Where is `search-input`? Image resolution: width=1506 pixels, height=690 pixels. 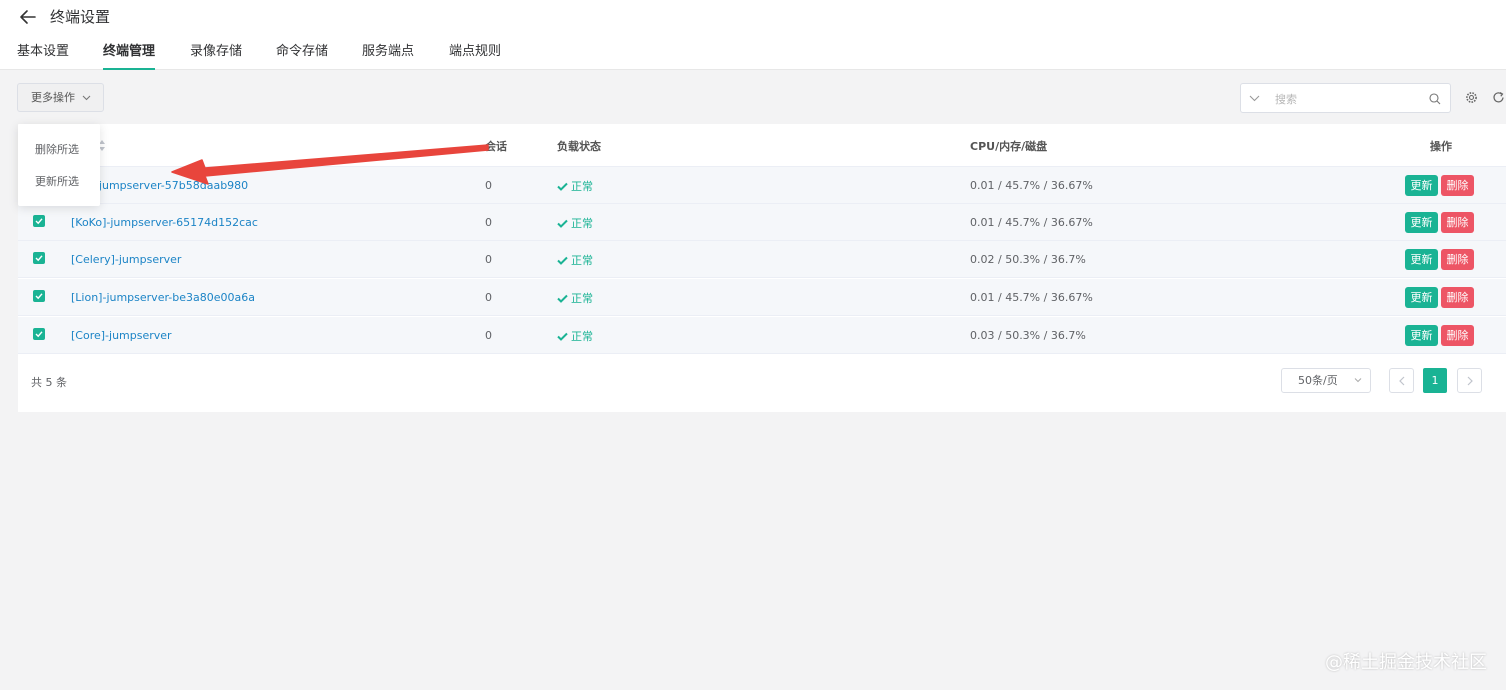 search-input is located at coordinates (1350, 99).